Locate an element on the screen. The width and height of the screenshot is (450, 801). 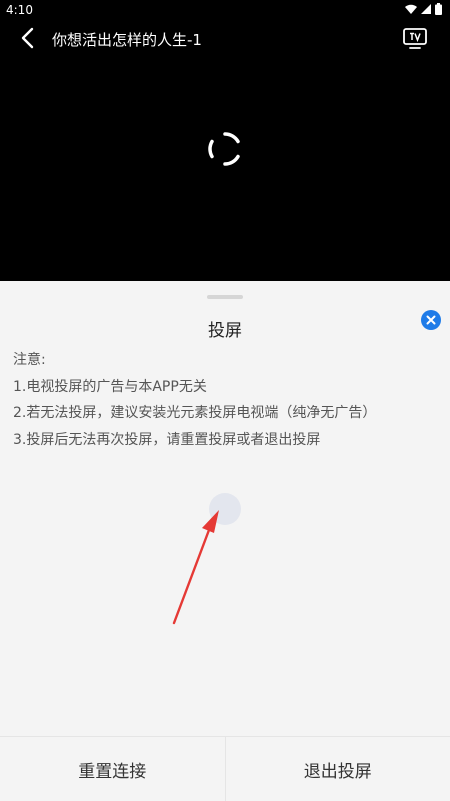
wifi-icon is located at coordinates (411, 9).